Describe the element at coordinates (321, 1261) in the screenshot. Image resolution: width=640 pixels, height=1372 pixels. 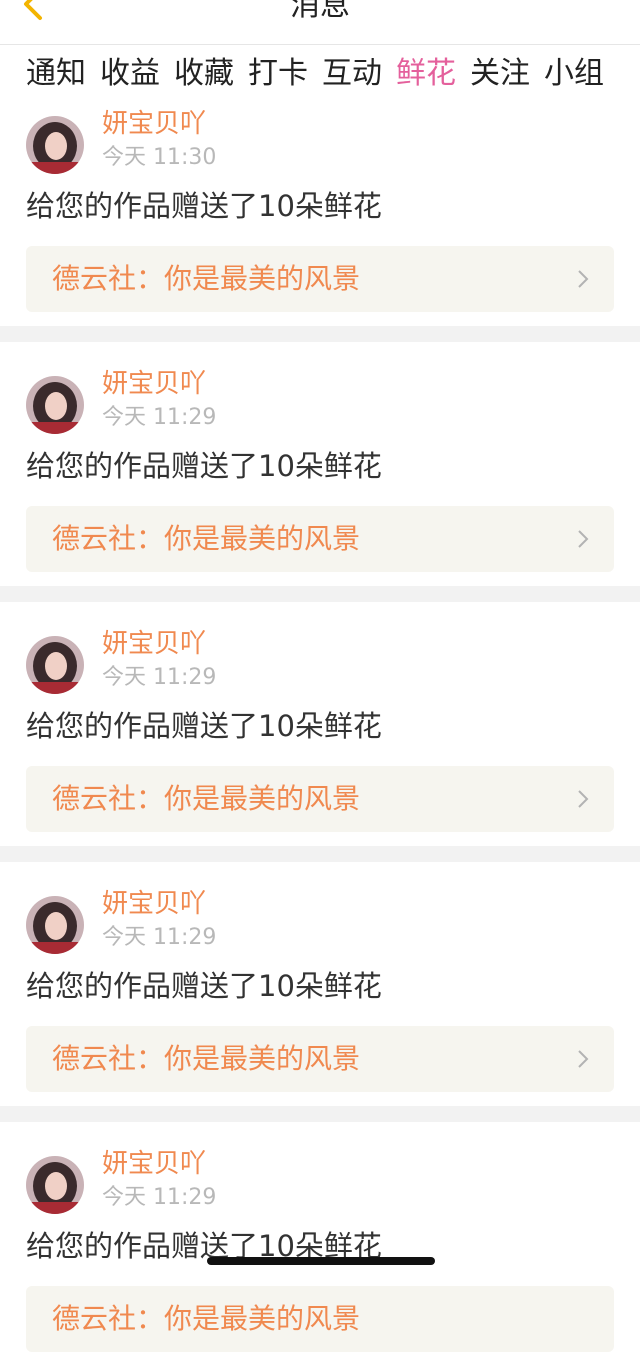
I see `home-indicator` at that location.